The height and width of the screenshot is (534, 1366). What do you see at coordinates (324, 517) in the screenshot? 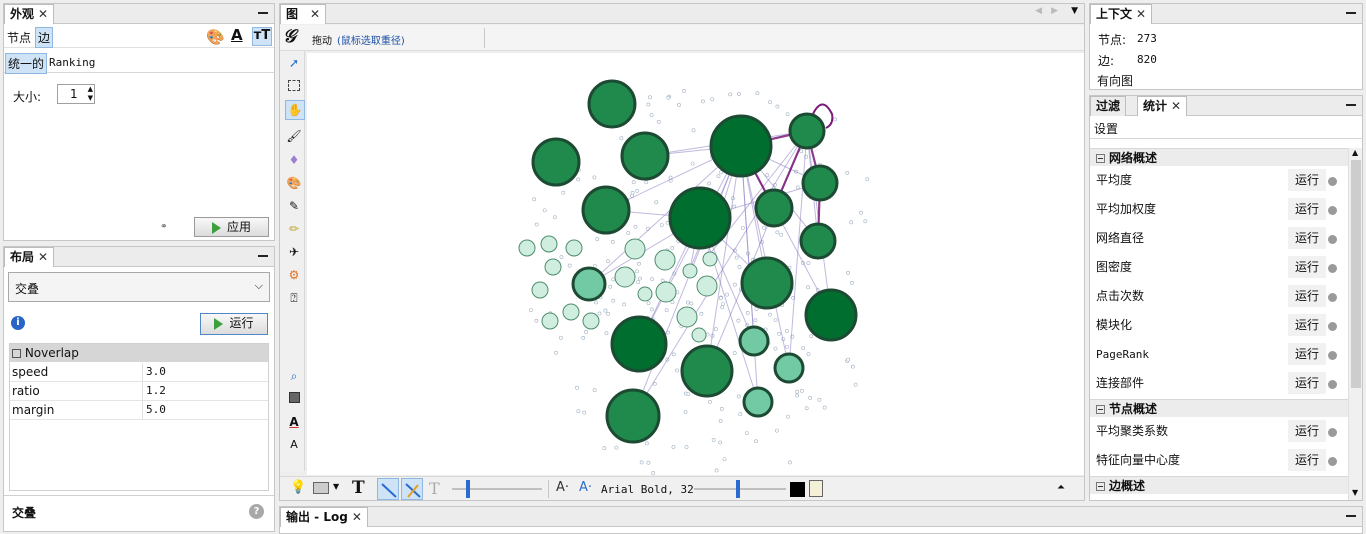
I see `tab-output-log: 输出 - Log ✕` at bounding box center [324, 517].